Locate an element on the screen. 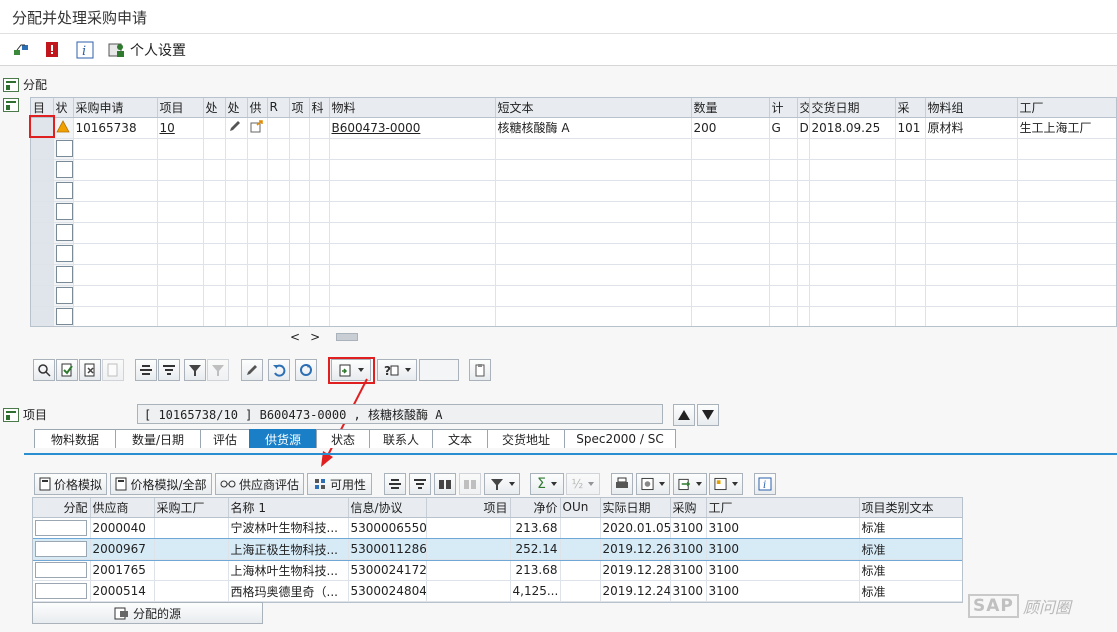  print-button is located at coordinates (622, 484).